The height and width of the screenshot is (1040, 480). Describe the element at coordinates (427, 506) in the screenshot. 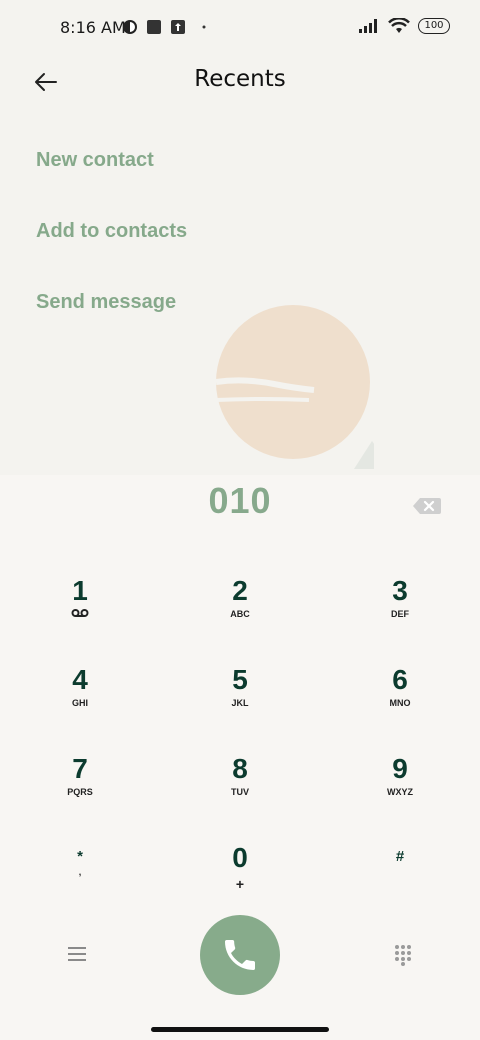

I see `backspace-icon` at that location.